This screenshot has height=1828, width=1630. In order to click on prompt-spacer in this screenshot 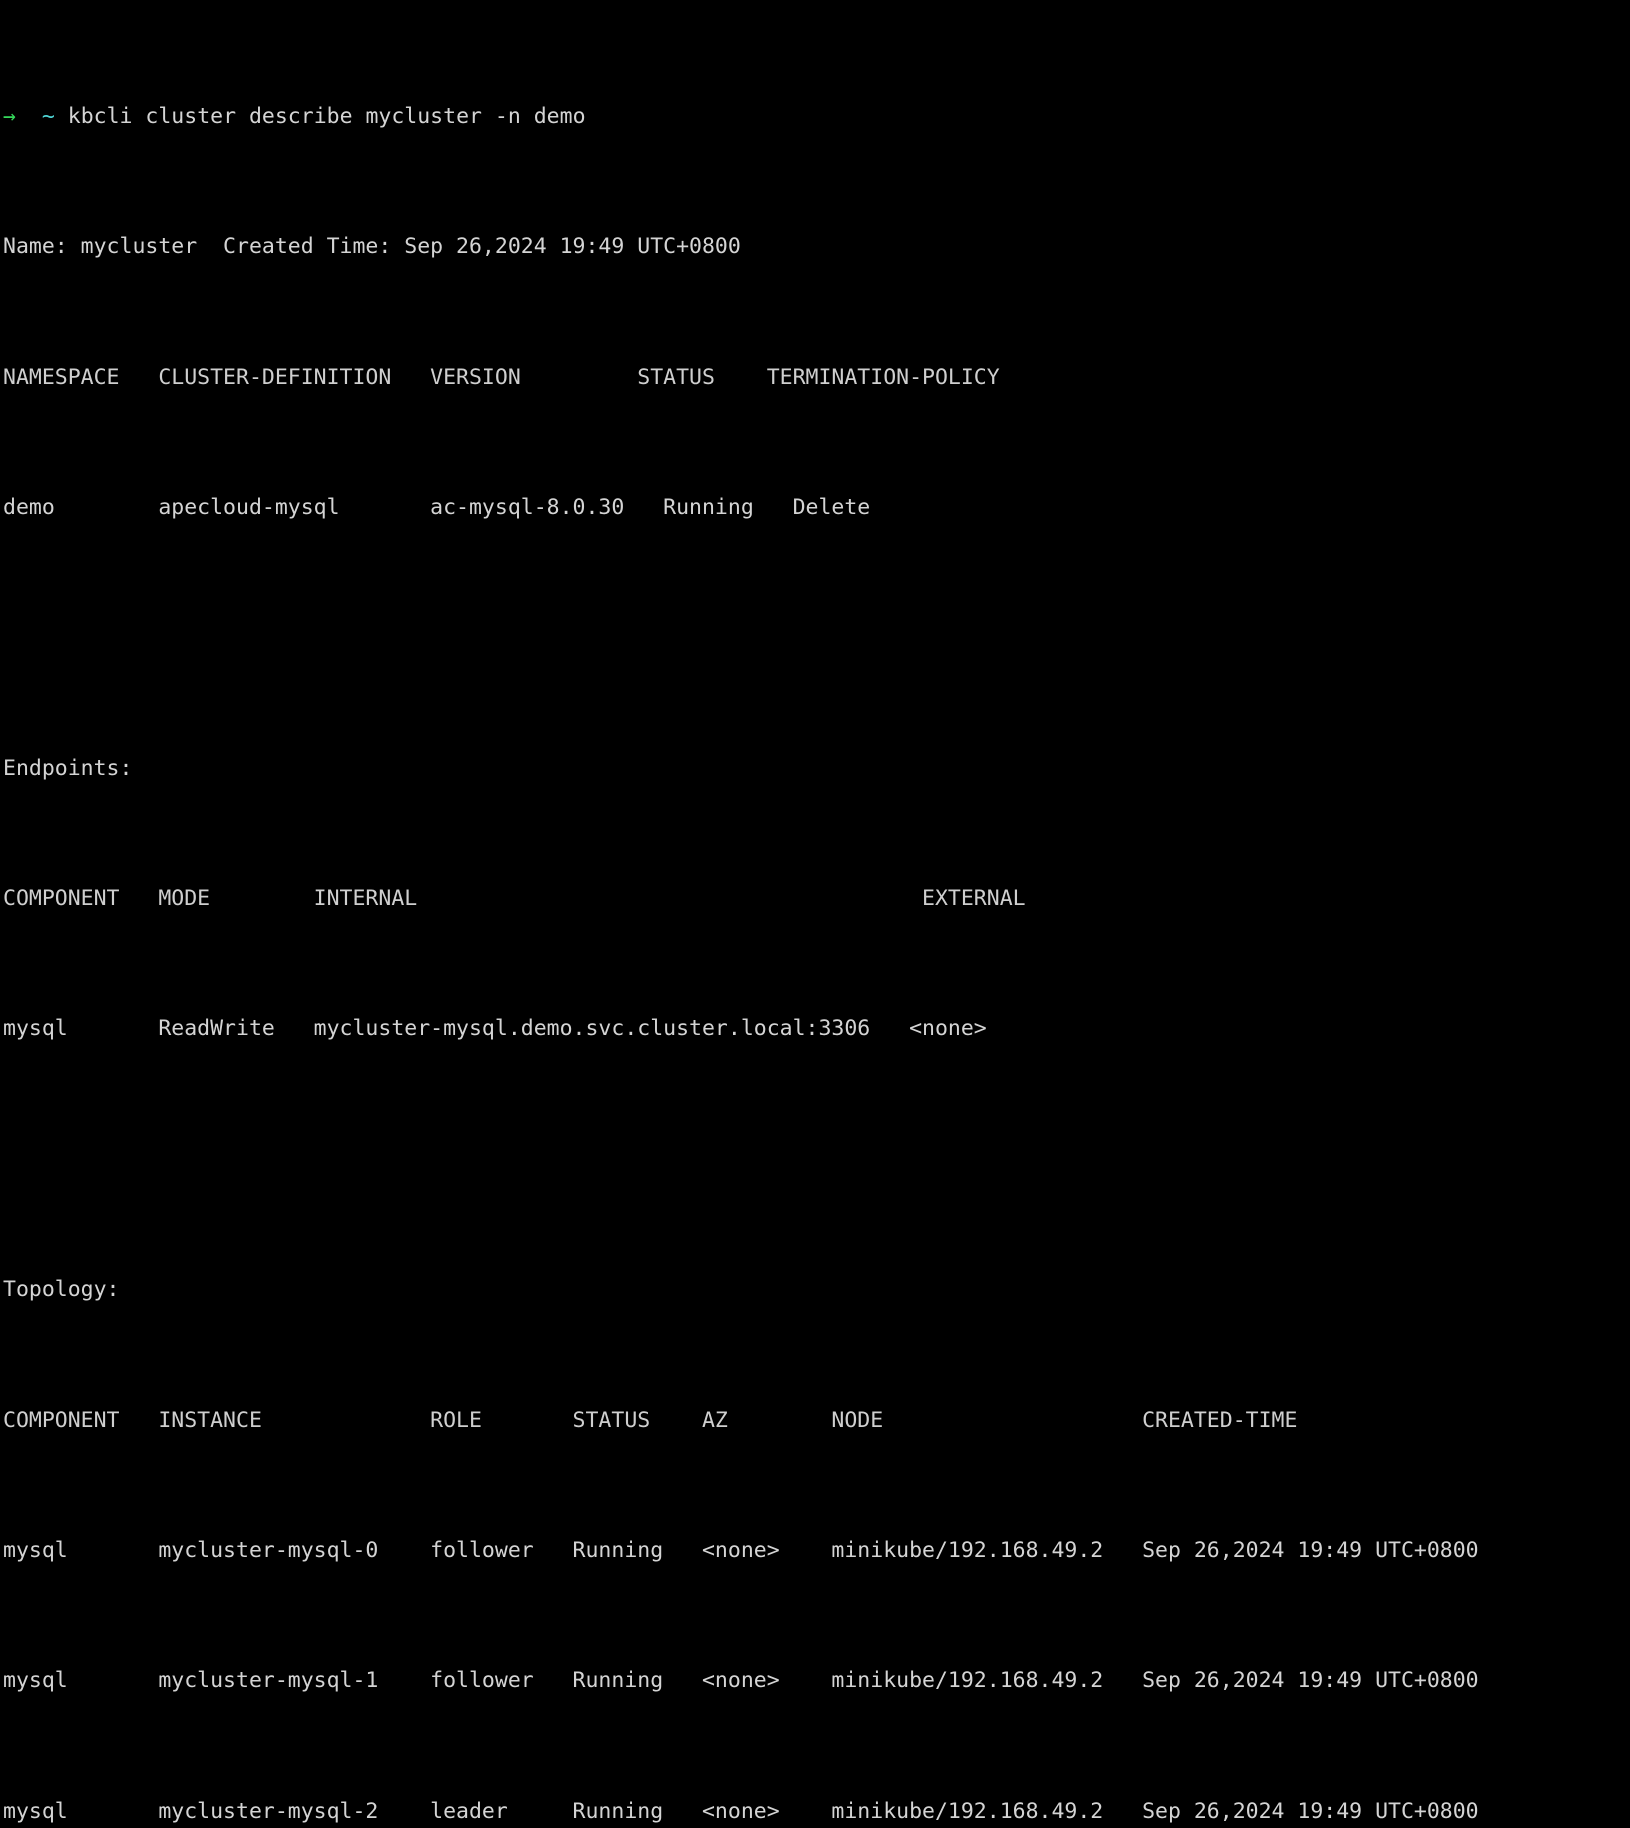, I will do `click(29, 116)`.